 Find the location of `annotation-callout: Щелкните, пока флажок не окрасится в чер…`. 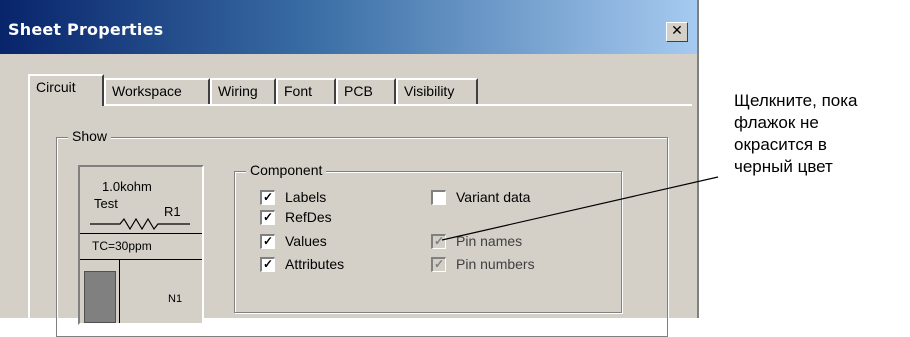

annotation-callout: Щелкните, пока флажок не окрасится в чер… is located at coordinates (819, 134).